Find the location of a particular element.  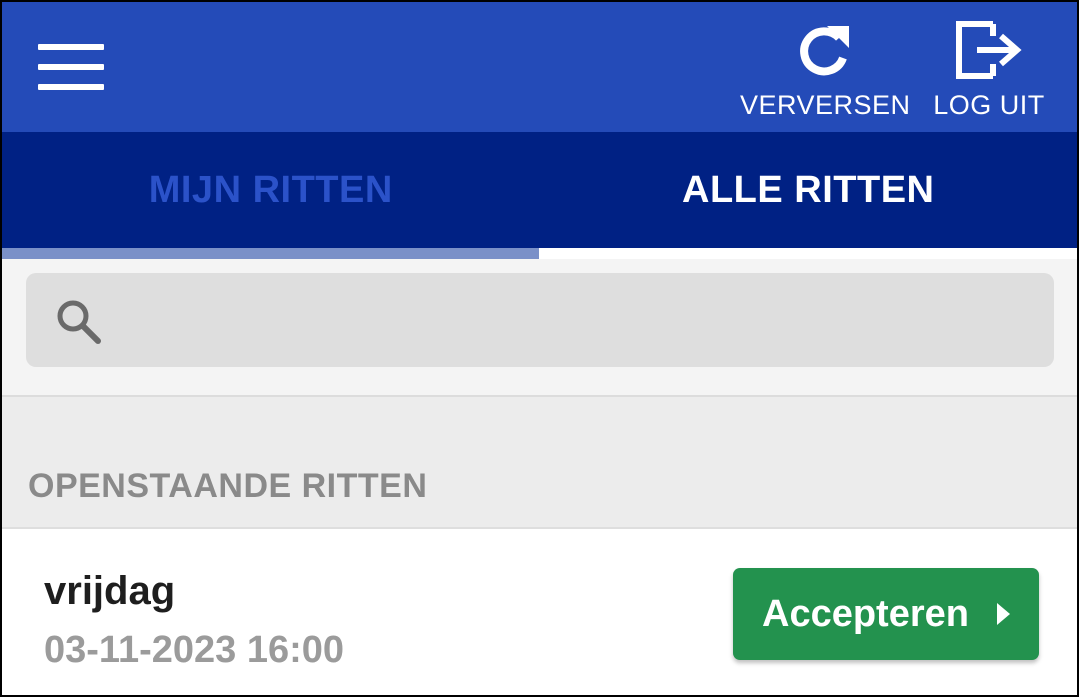

logout-label: LOG UIT is located at coordinates (989, 105).